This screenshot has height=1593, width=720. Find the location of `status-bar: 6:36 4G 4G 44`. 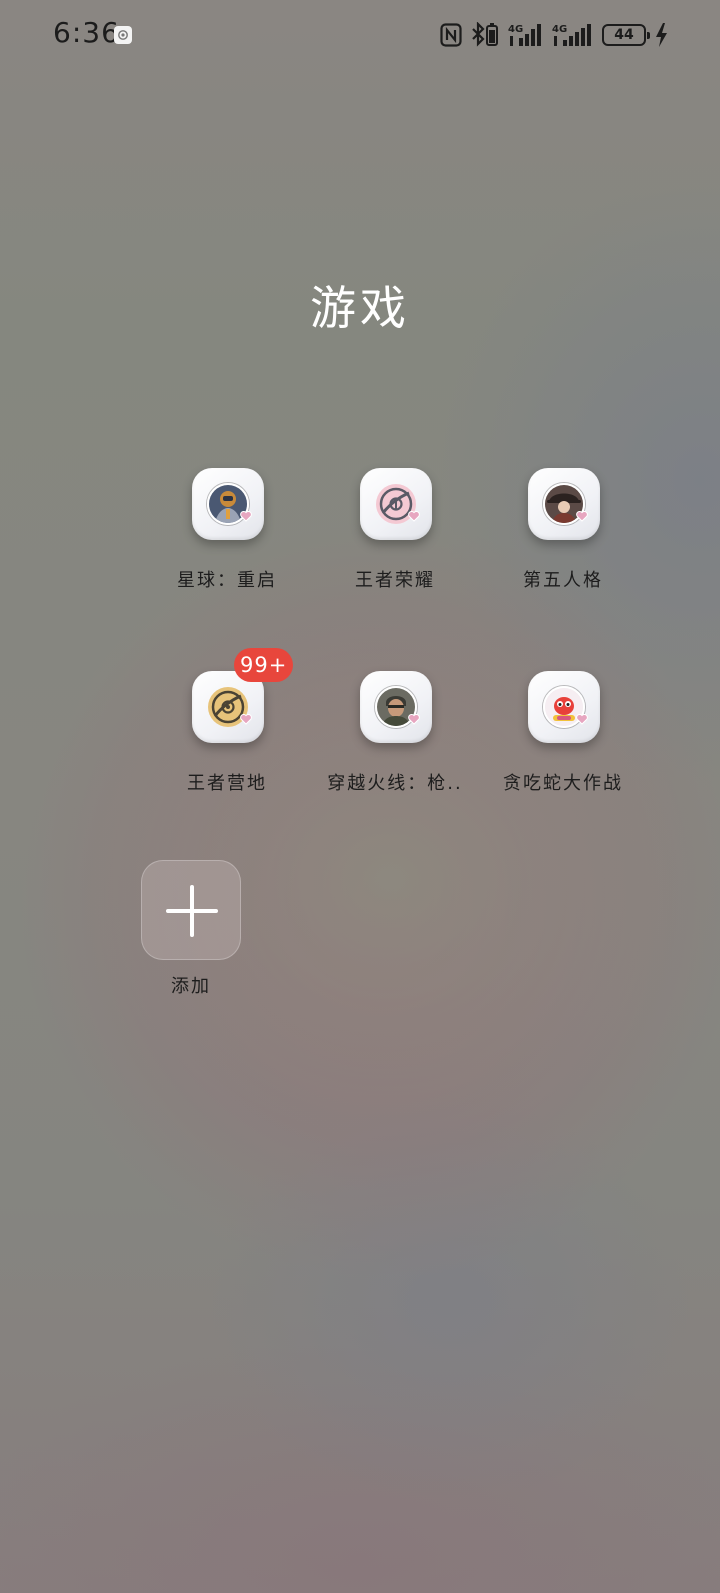

status-bar: 6:36 4G 4G 44 is located at coordinates (360, 35).